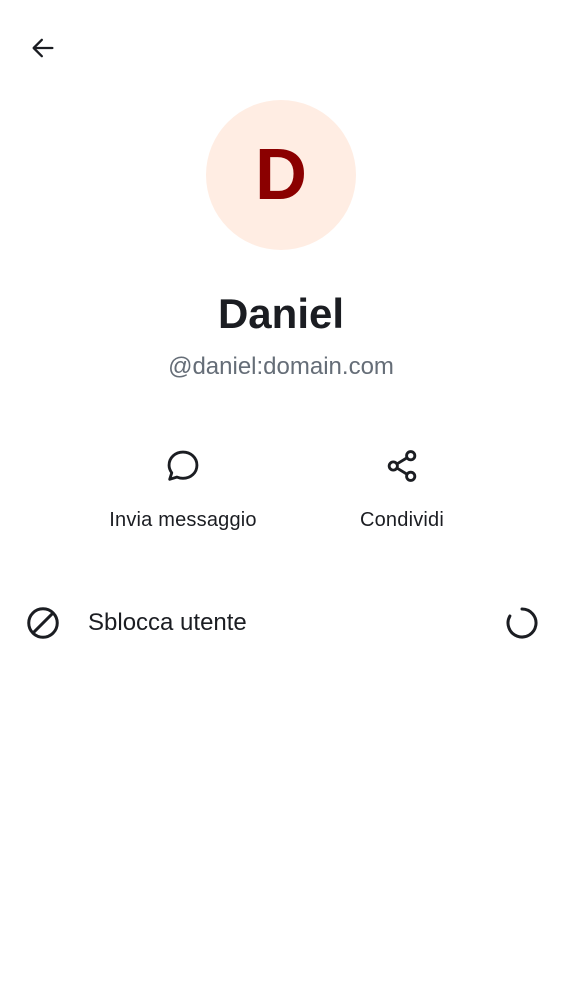 This screenshot has height=1000, width=562. I want to click on avatar-initial: D, so click(281, 175).